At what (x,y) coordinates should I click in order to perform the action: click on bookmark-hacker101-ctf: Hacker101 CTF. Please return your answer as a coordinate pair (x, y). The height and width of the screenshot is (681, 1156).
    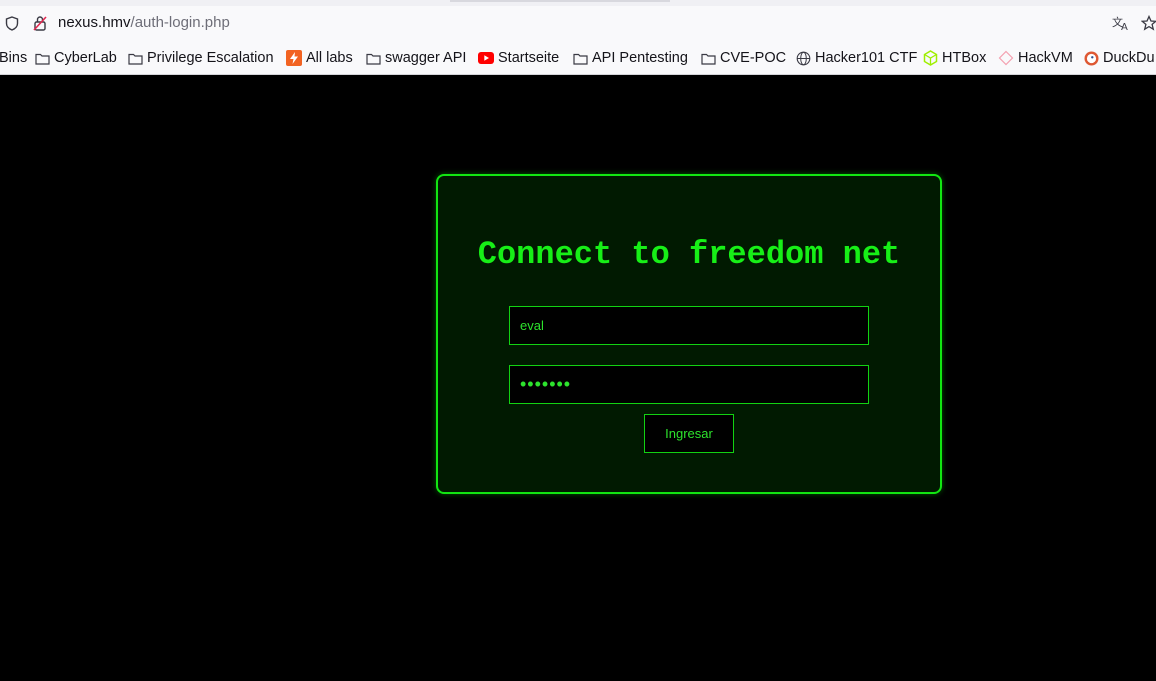
    Looking at the image, I should click on (856, 58).